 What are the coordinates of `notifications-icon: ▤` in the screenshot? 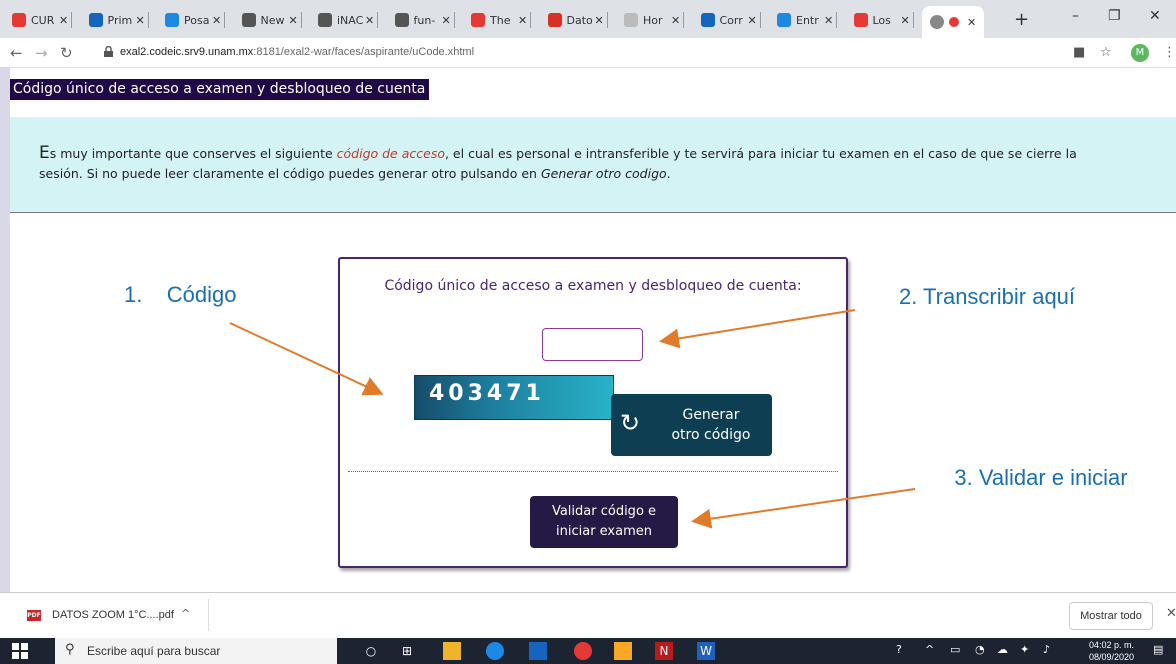 It's located at (1158, 649).